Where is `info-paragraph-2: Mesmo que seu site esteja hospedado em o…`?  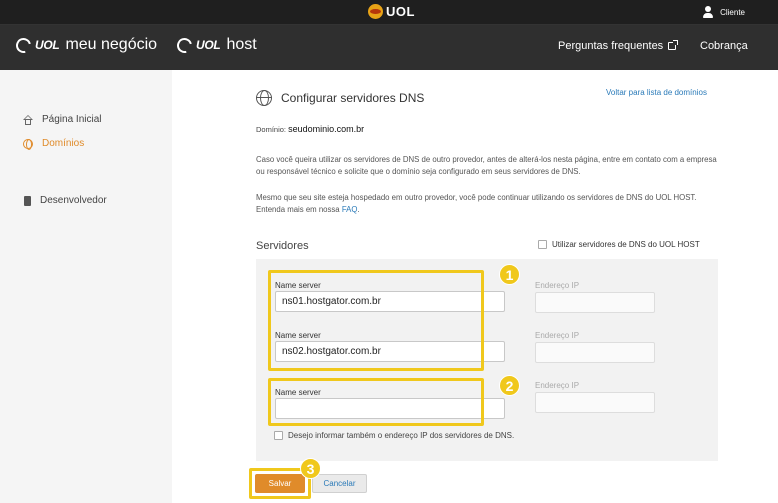
info-paragraph-2: Mesmo que seu site esteja hospedado em o… is located at coordinates (476, 203).